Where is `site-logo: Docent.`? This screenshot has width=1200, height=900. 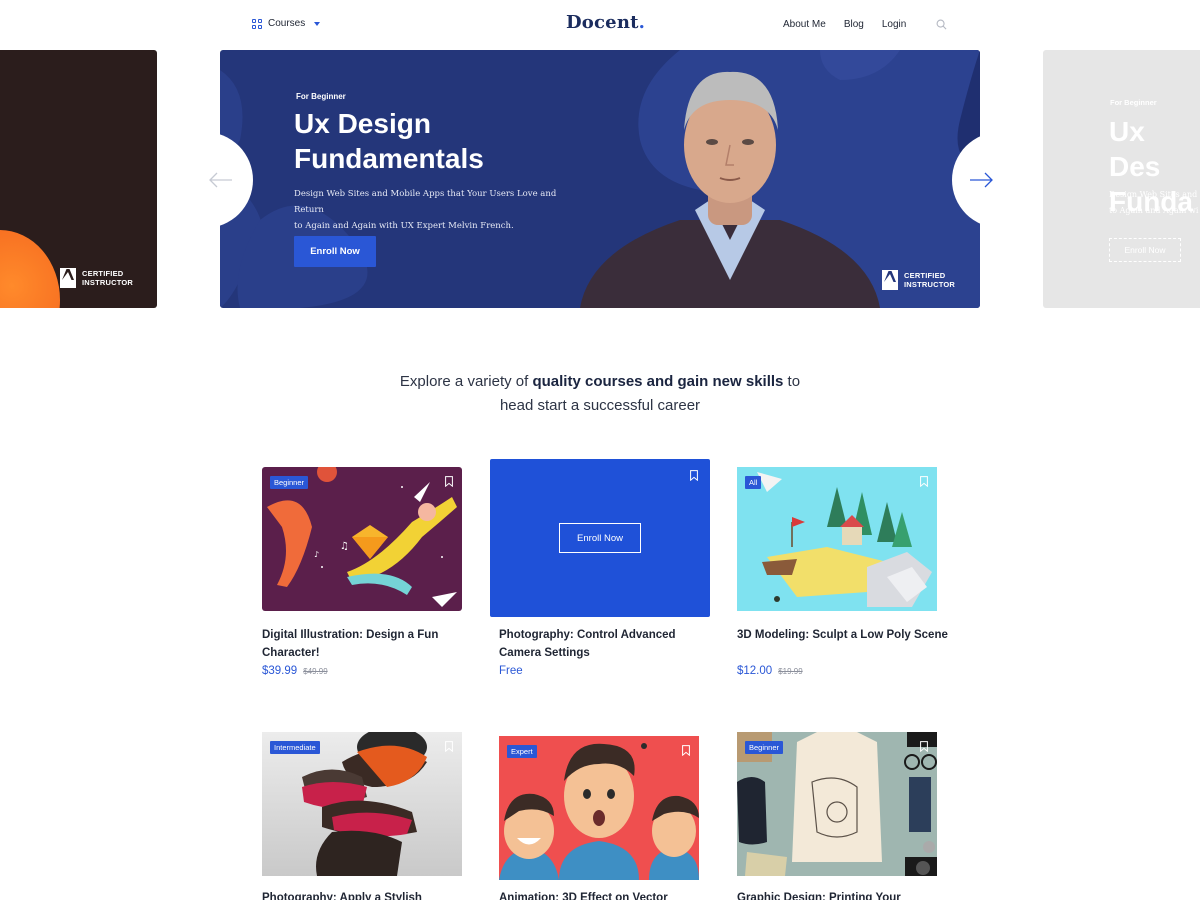 site-logo: Docent. is located at coordinates (605, 22).